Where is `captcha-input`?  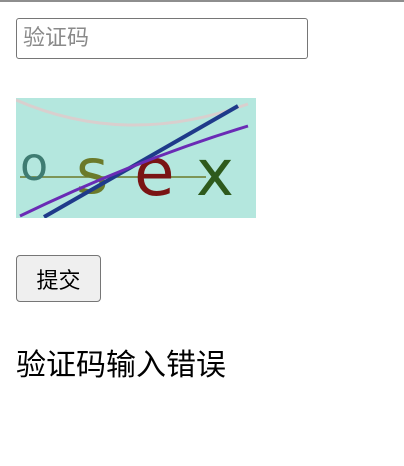 captcha-input is located at coordinates (162, 38).